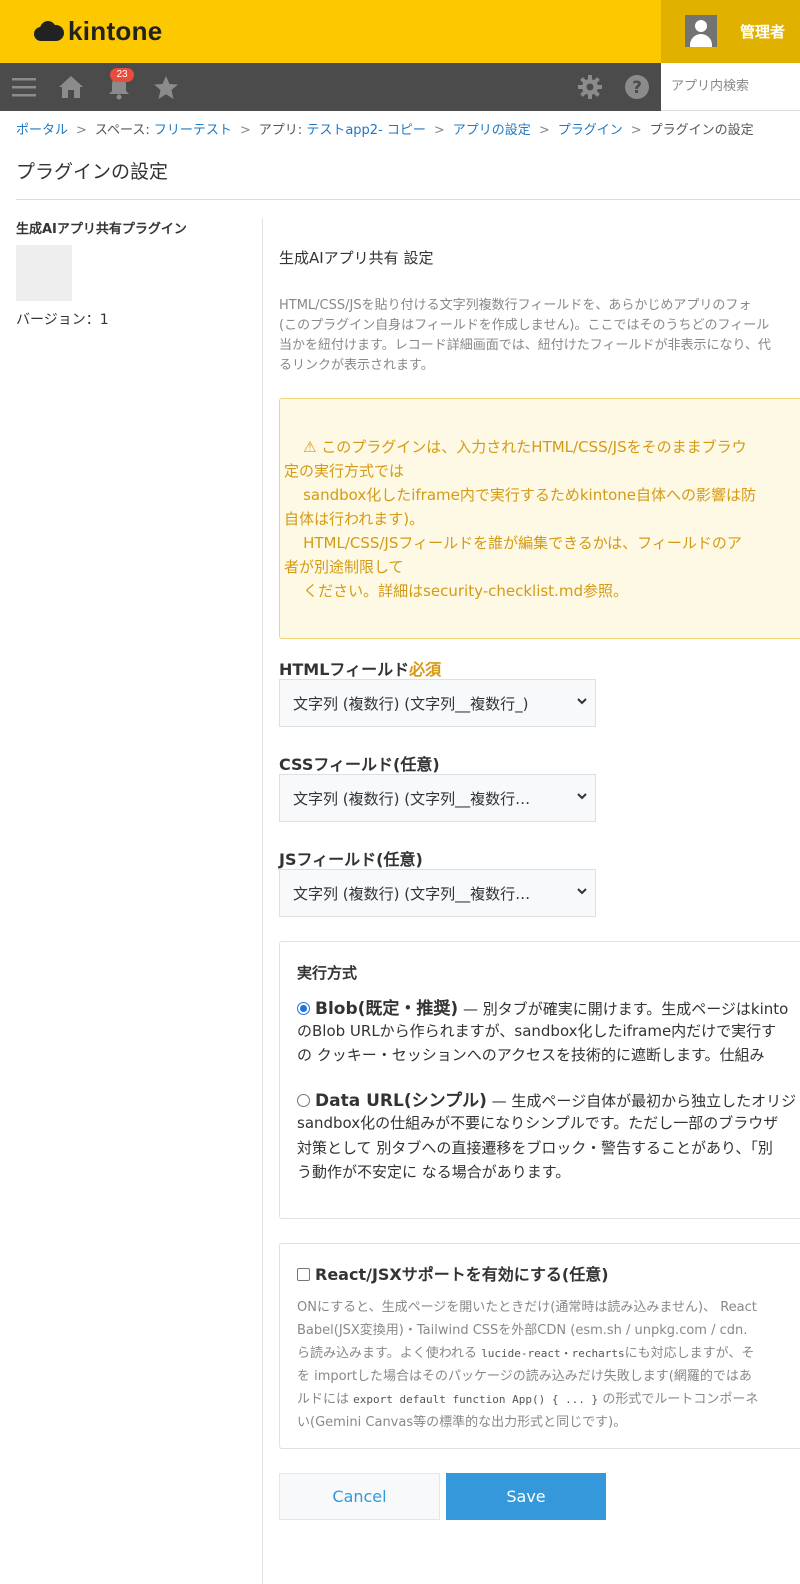 This screenshot has width=800, height=1584. I want to click on blob-desc-line: の クッキー・セッションへのアクセスを技術的に遮断します。仕組み, so click(531, 1055).